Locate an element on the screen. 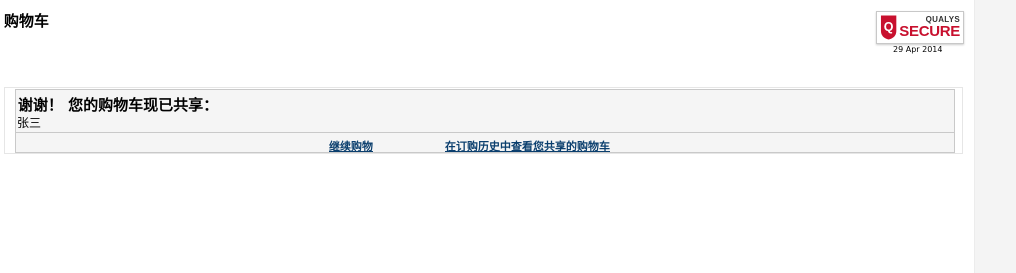 The width and height of the screenshot is (1016, 273). qualys-secure-badge: Q QUALYS SECURE is located at coordinates (920, 27).